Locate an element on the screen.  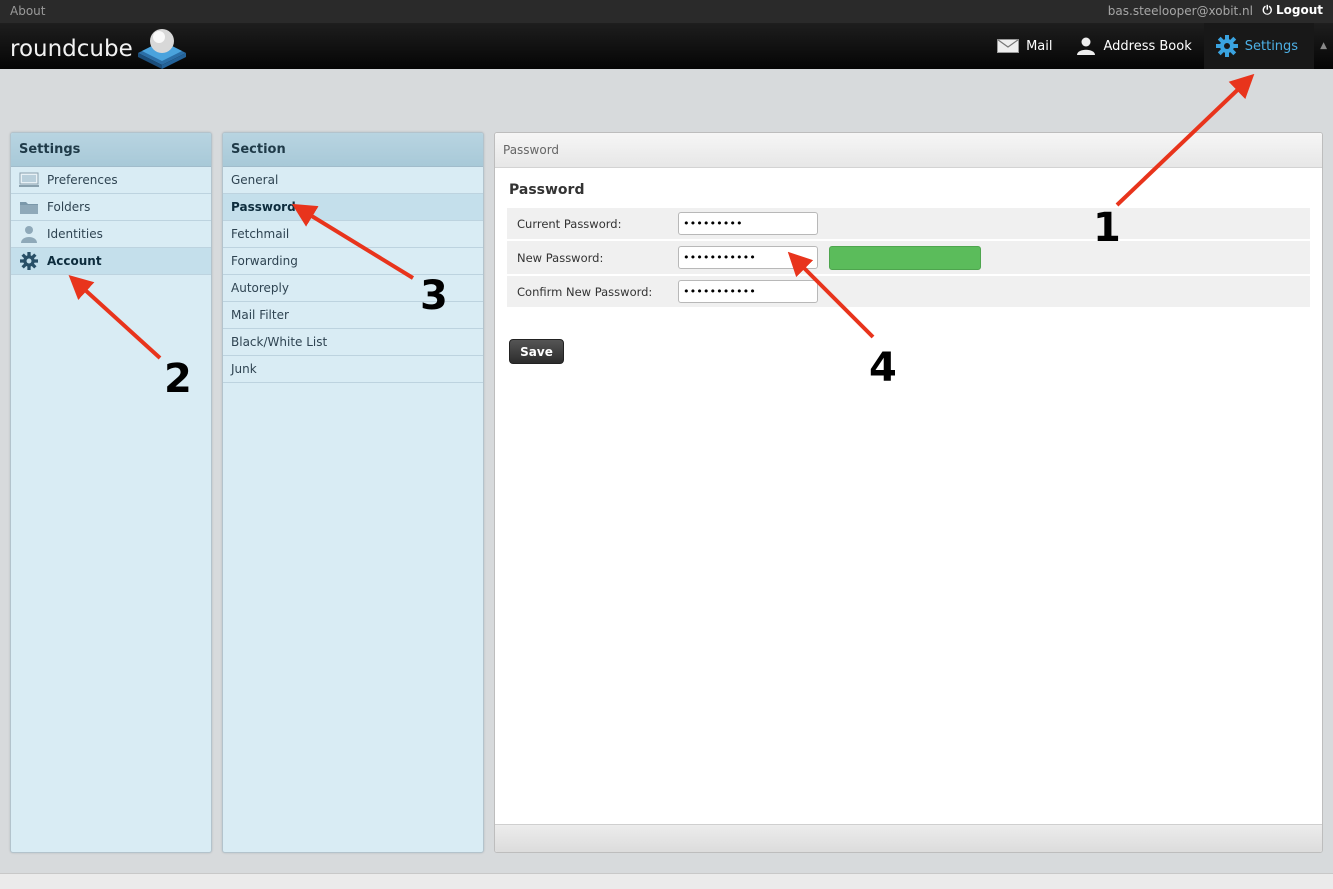
logout-button: ⏻ Logout is located at coordinates (1292, 10).